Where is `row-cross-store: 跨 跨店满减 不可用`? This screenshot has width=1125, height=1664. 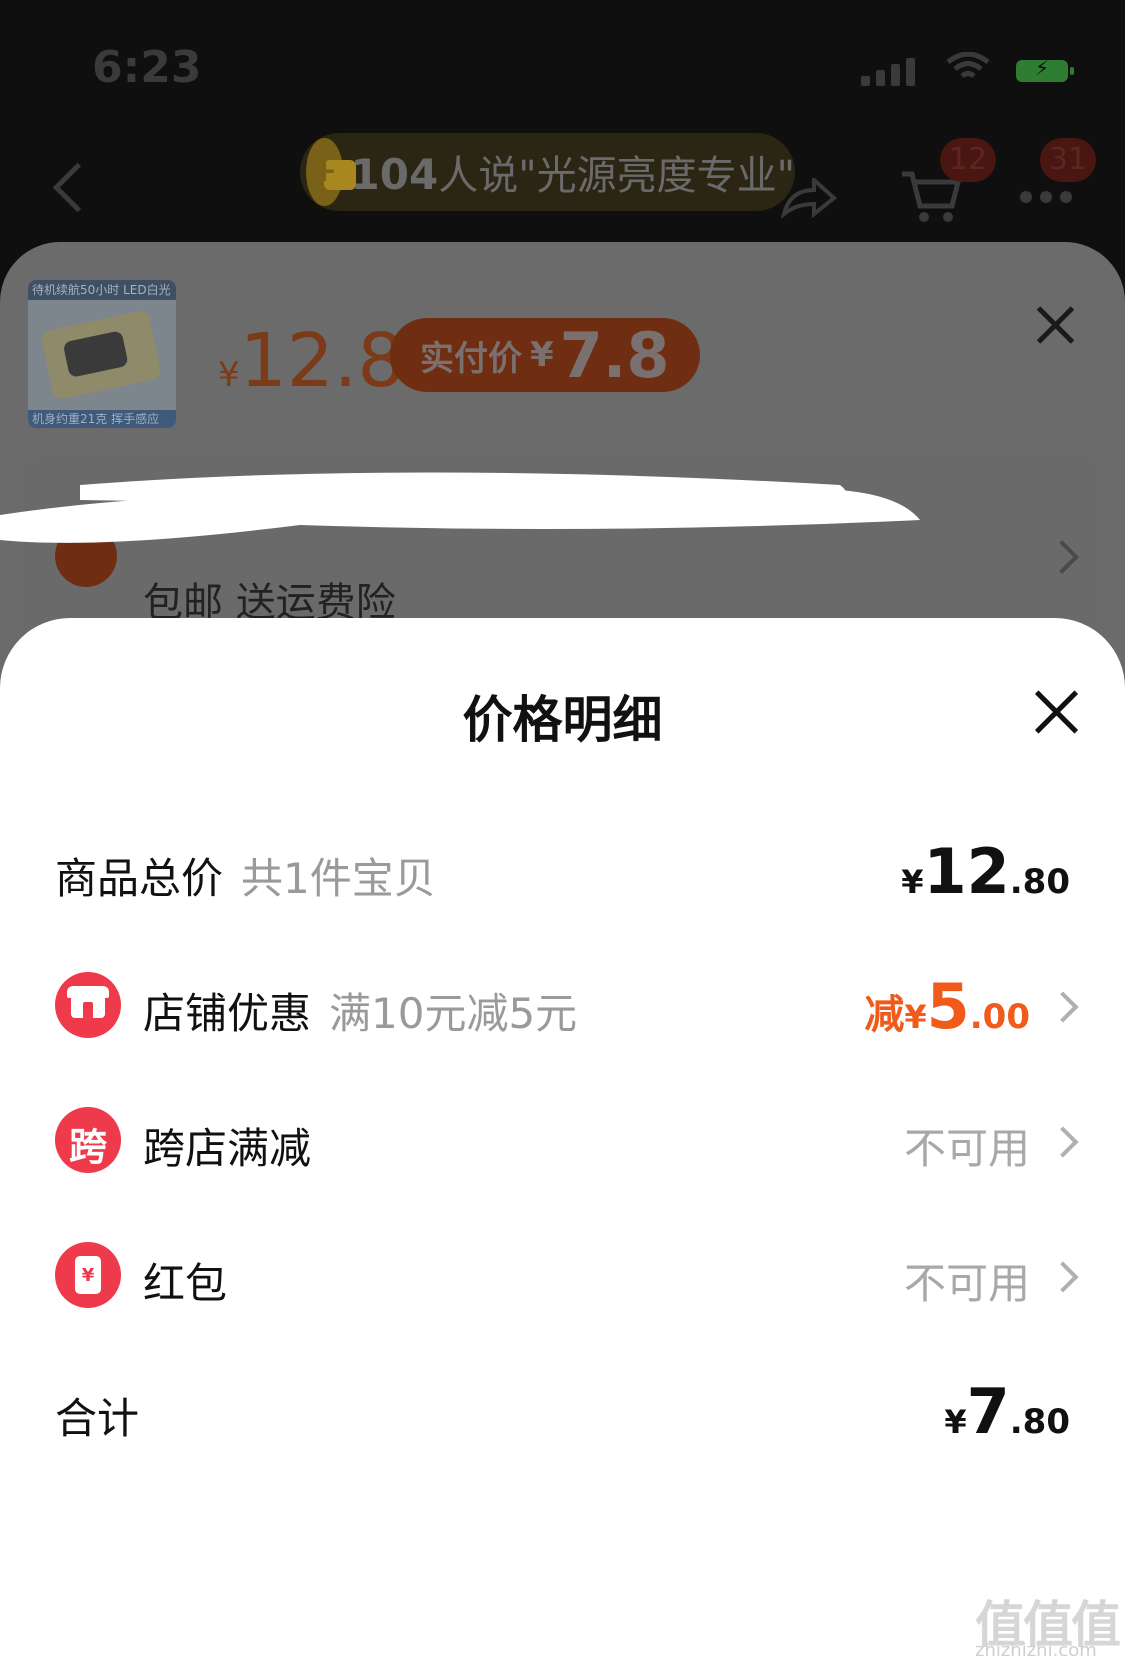 row-cross-store: 跨 跨店满减 不可用 is located at coordinates (562, 1140).